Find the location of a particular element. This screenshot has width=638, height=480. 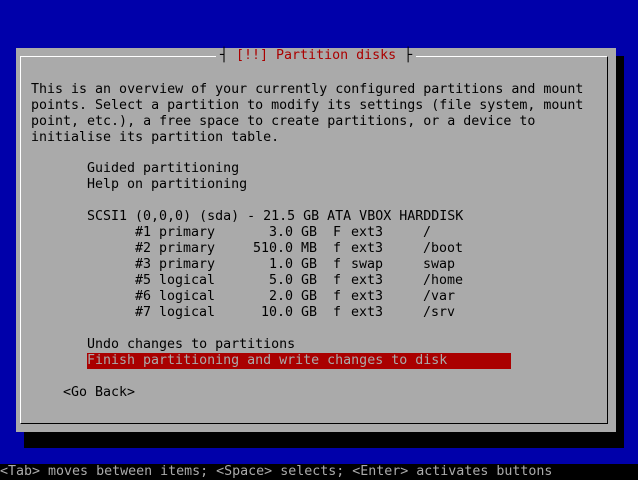

dialog-title-text: [!!] Partition disks is located at coordinates (316, 55).